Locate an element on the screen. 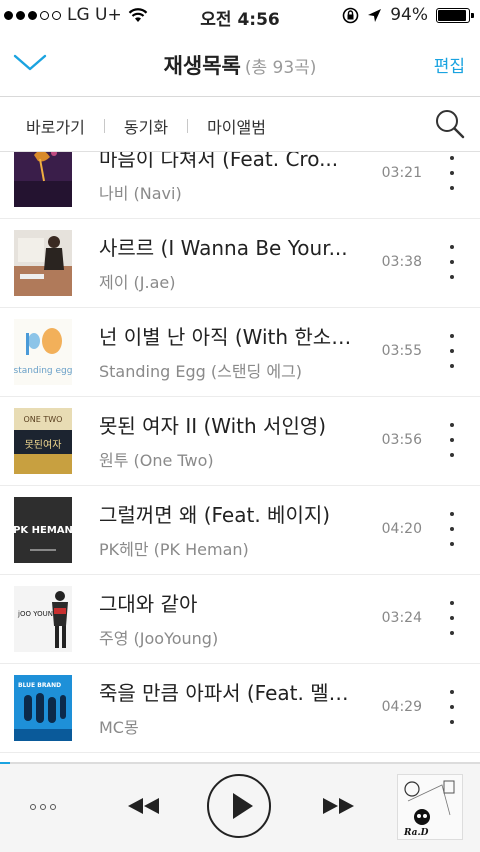 Image resolution: width=480 pixels, height=852 pixels. song-artist: 원투 (One Two) is located at coordinates (156, 460).